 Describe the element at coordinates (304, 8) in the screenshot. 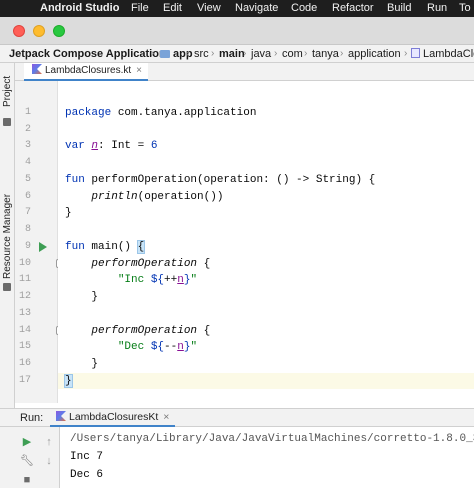

I see `menu-code: Code` at that location.